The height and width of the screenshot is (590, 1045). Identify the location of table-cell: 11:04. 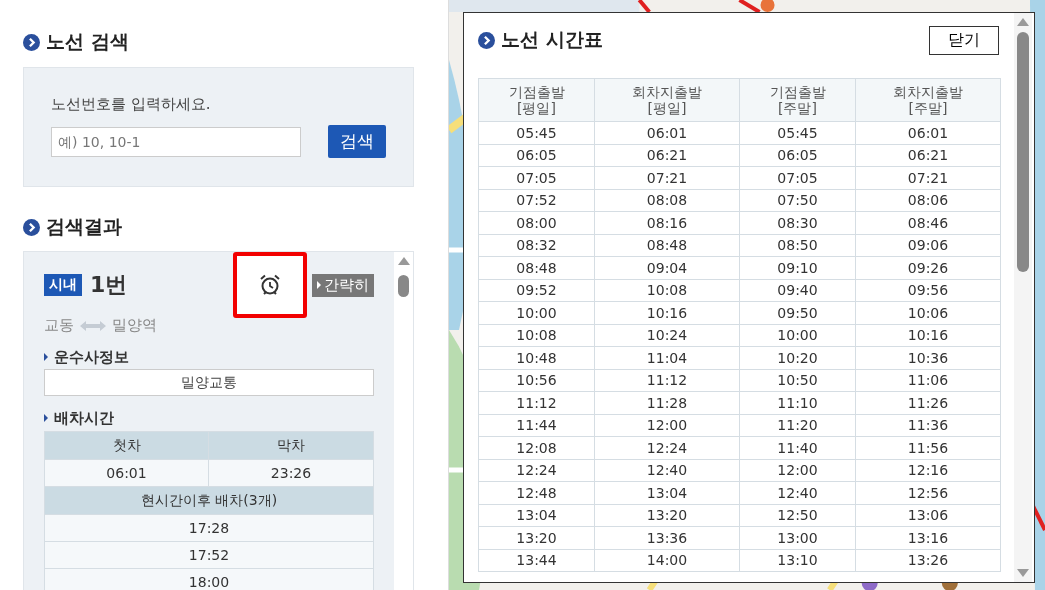
(667, 358).